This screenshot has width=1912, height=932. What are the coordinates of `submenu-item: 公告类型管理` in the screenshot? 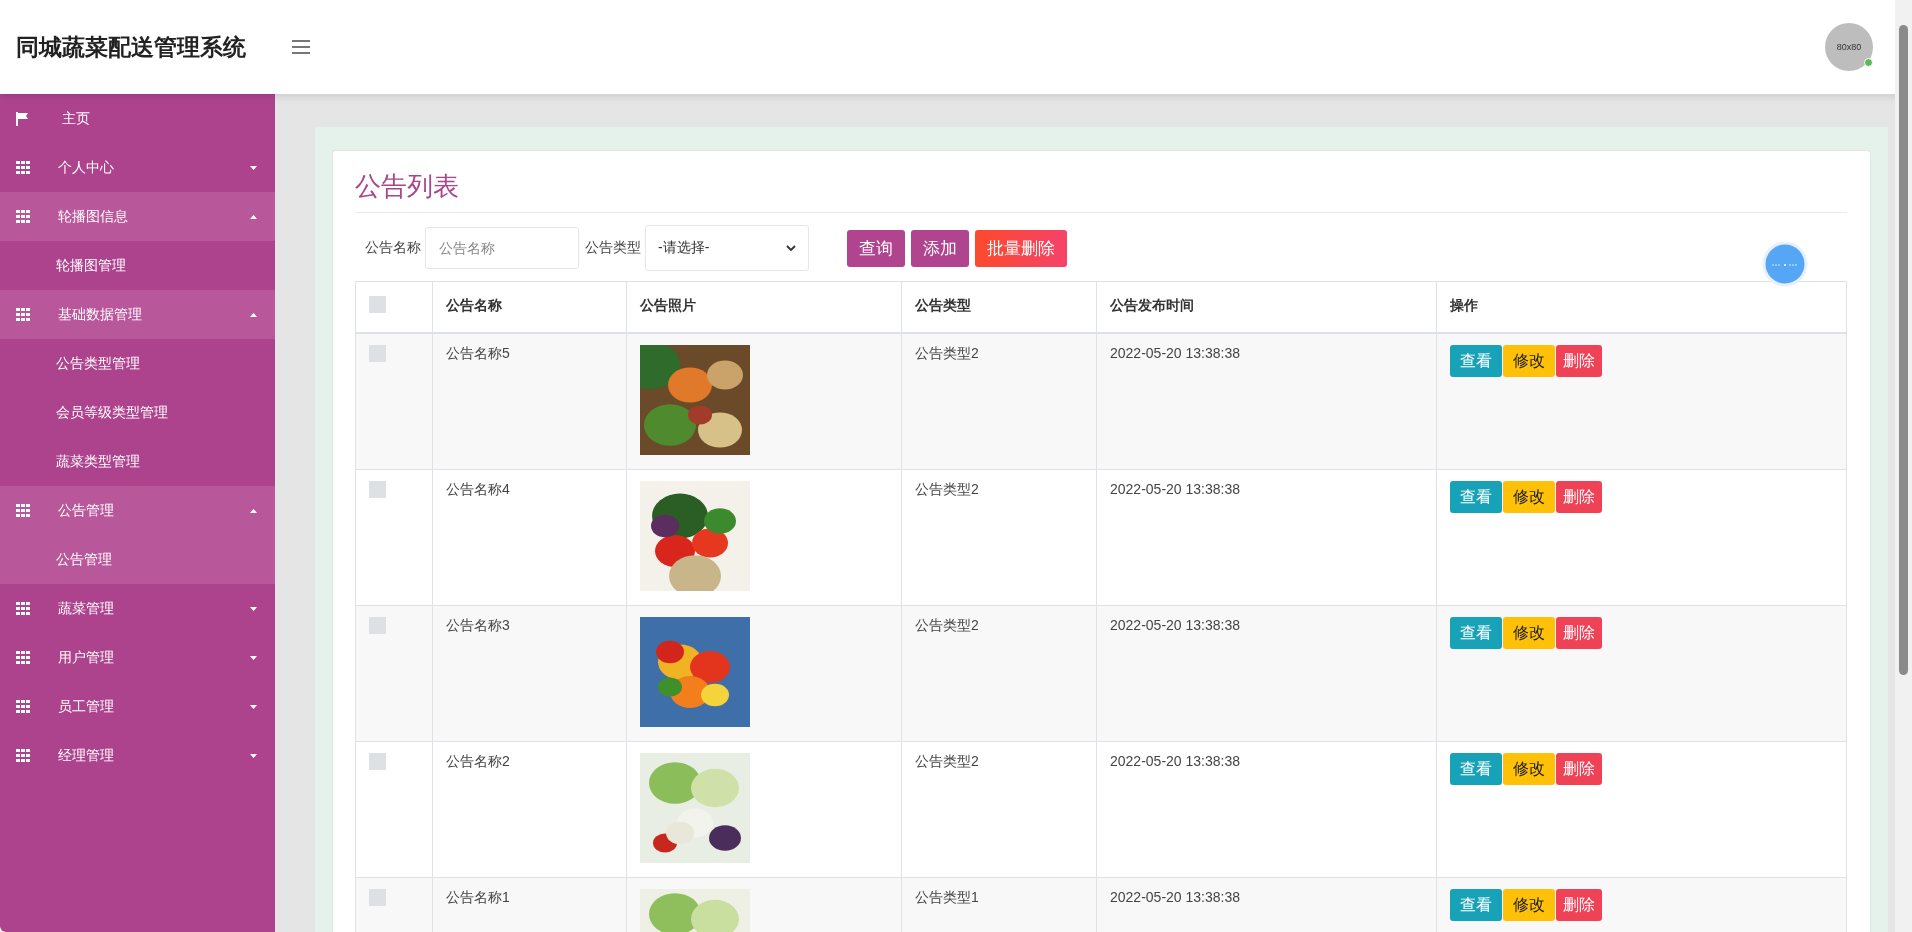 It's located at (137, 363).